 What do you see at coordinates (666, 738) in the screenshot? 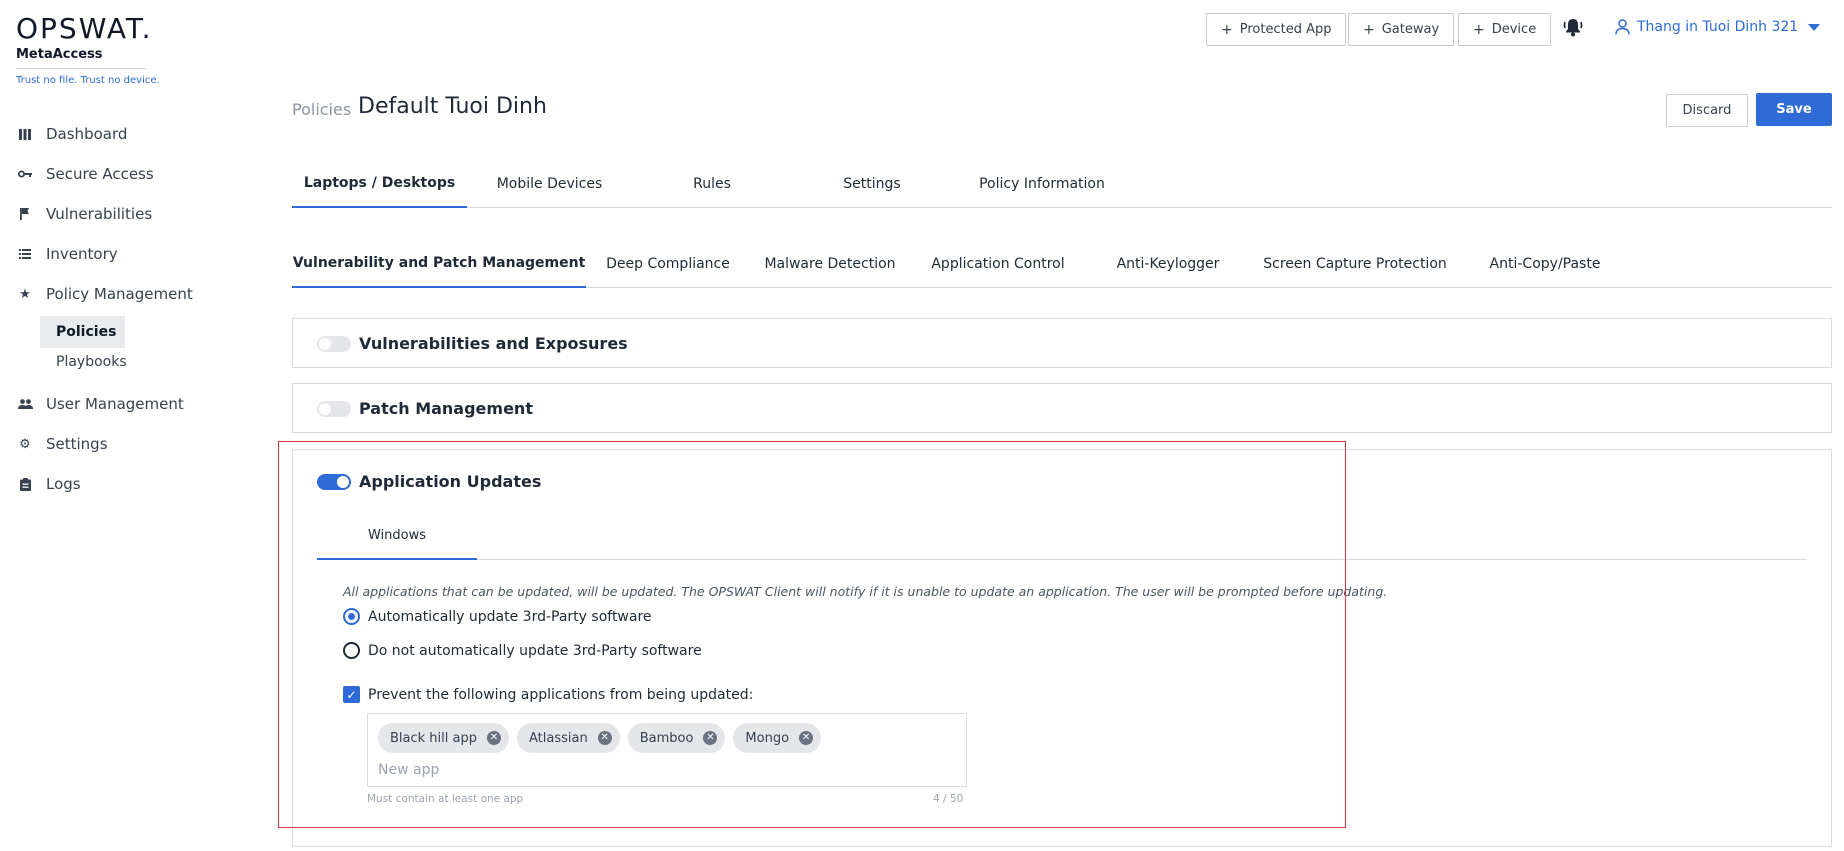
I see `chip-label: Bamboo` at bounding box center [666, 738].